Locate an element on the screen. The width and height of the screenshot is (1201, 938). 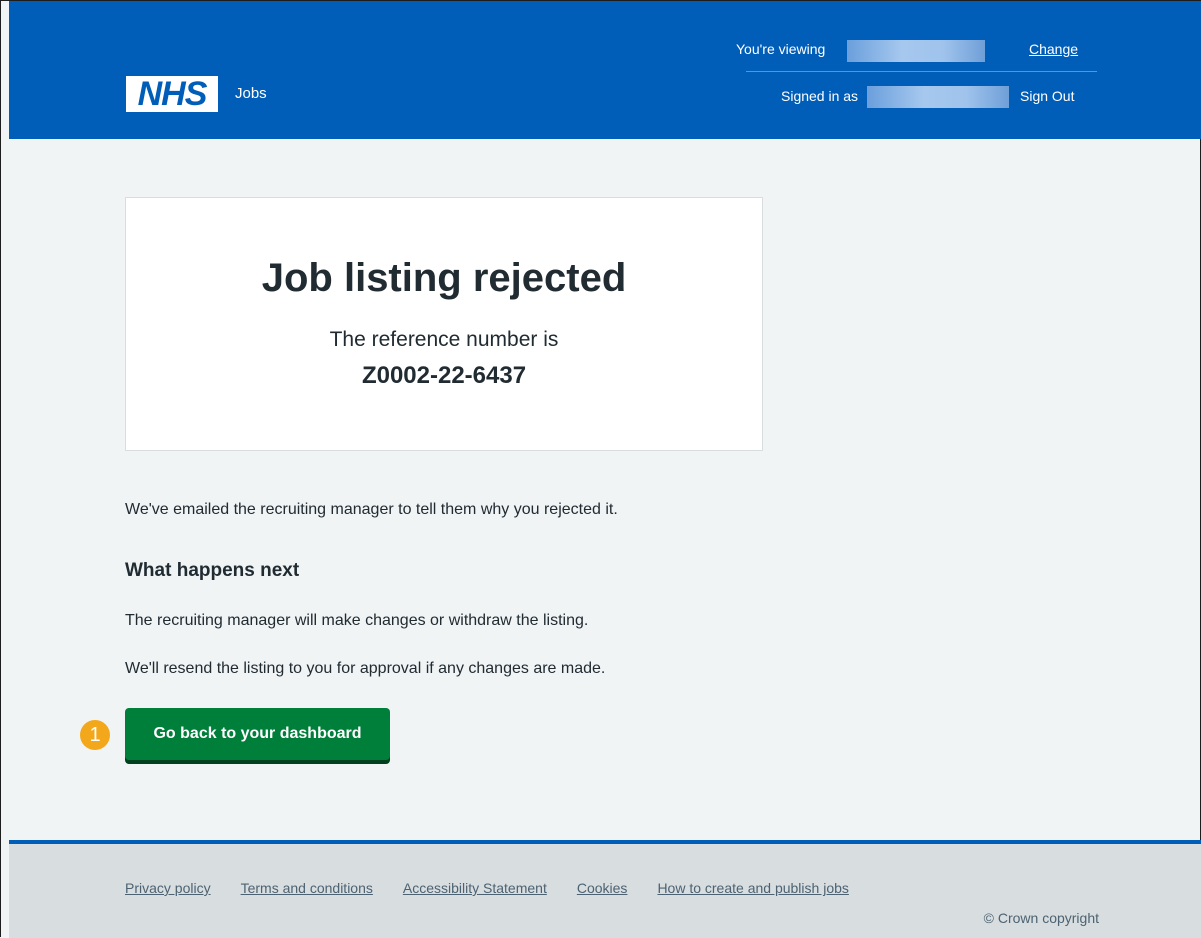
footer-link-terms: Terms and conditions is located at coordinates (307, 888).